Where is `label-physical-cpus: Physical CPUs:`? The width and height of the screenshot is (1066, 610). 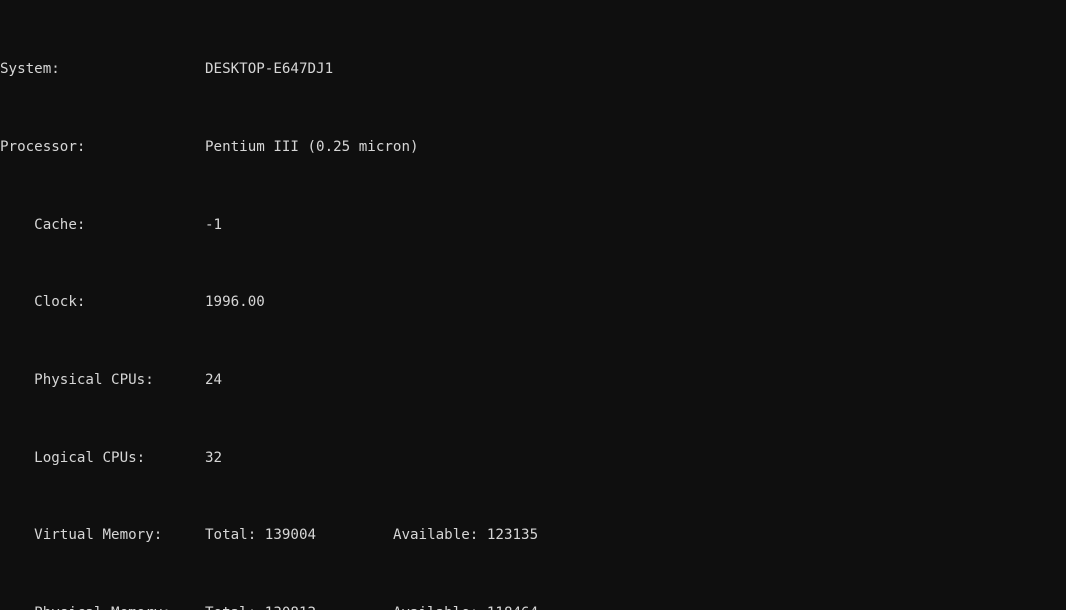
label-physical-cpus: Physical CPUs: is located at coordinates (94, 379).